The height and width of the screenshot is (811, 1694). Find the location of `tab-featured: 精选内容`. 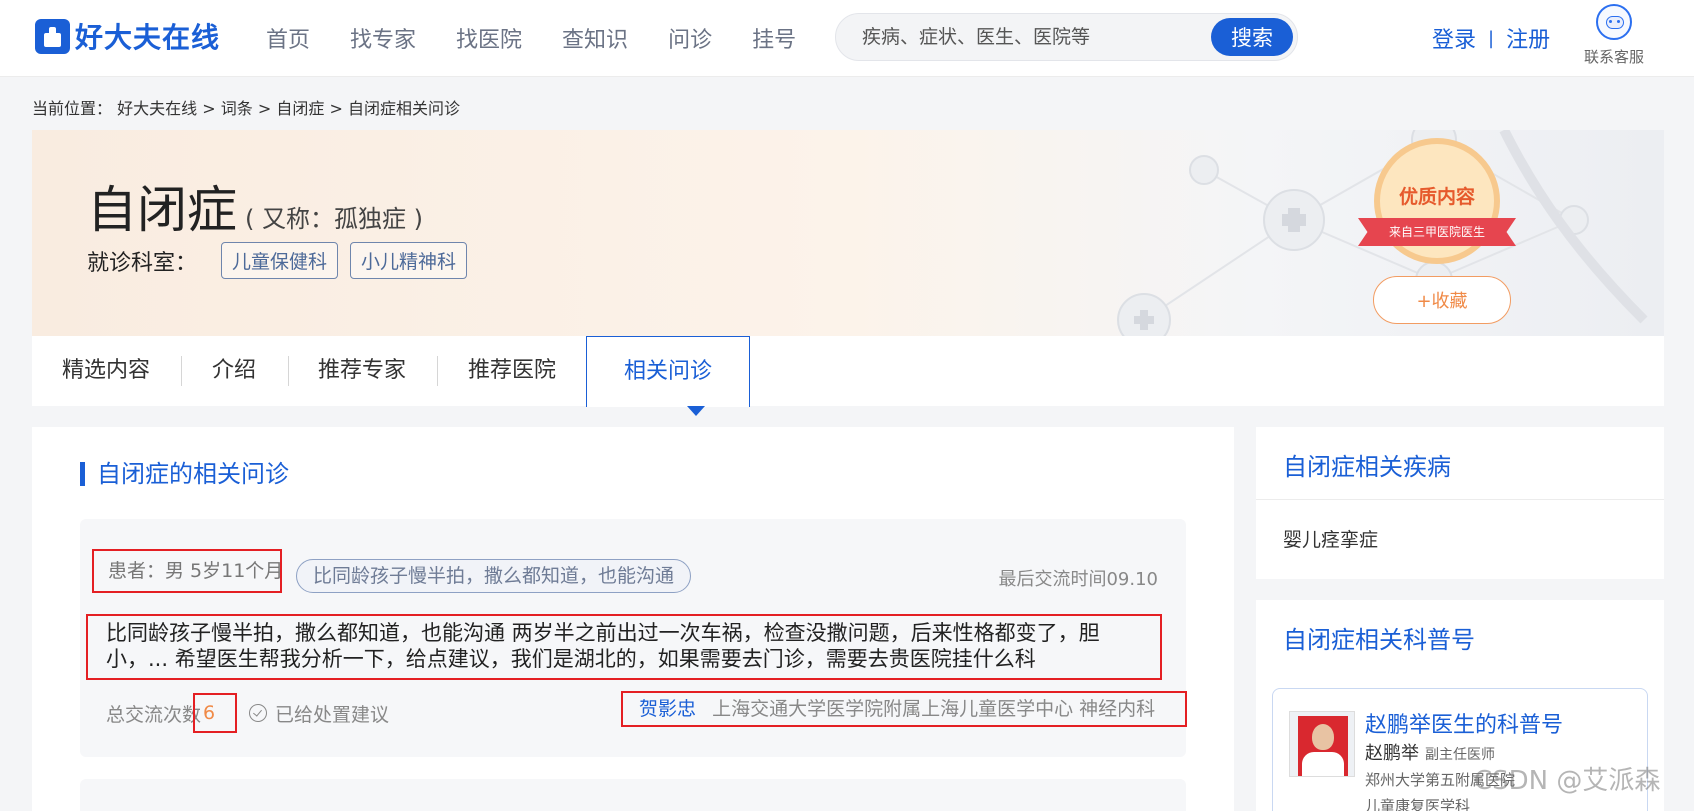

tab-featured: 精选内容 is located at coordinates (106, 371).